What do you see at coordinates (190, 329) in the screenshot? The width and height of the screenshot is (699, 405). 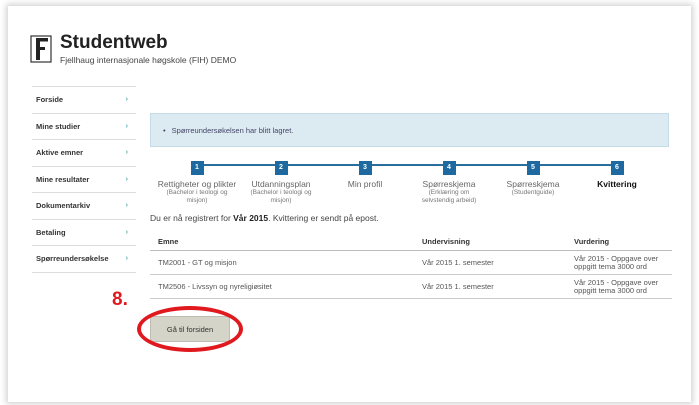 I see `annotation-circle` at bounding box center [190, 329].